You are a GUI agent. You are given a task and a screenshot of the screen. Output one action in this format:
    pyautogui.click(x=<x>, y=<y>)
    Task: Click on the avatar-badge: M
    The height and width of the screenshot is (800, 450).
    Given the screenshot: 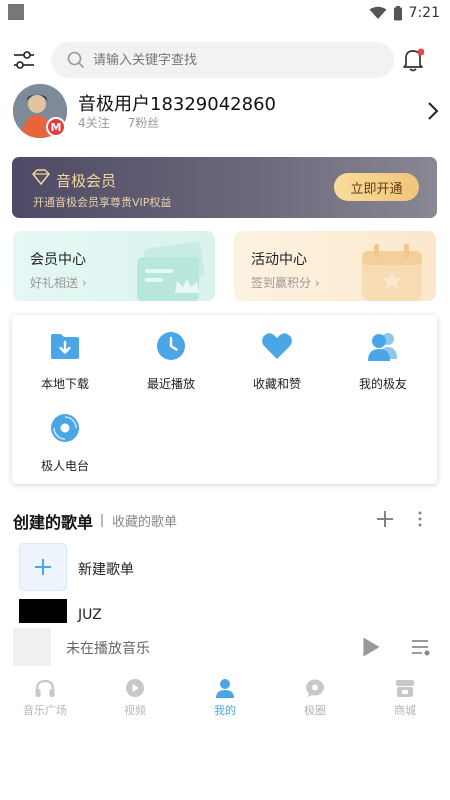 What is the action you would take?
    pyautogui.click(x=56, y=127)
    